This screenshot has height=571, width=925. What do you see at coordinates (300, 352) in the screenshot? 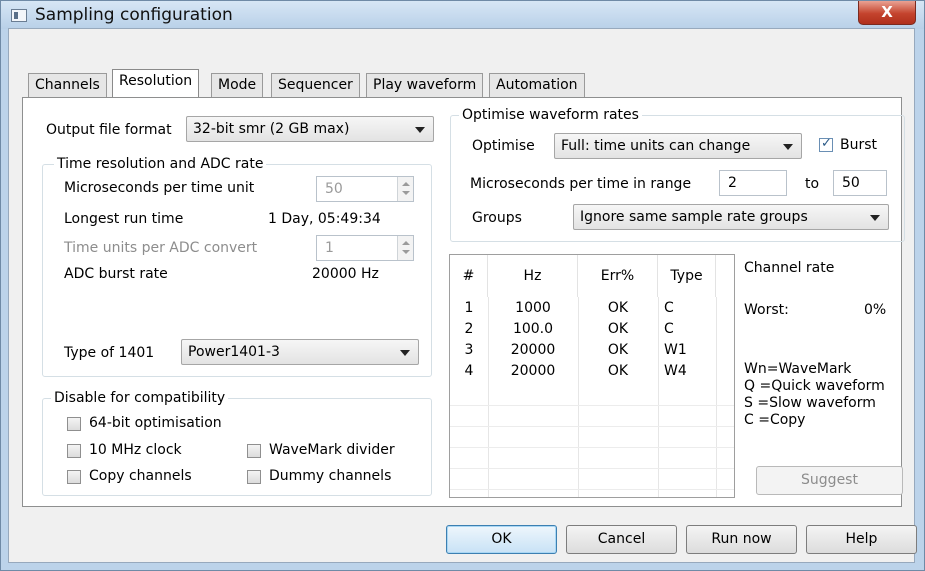
I see `type-of-1401-select: Power1401-3` at bounding box center [300, 352].